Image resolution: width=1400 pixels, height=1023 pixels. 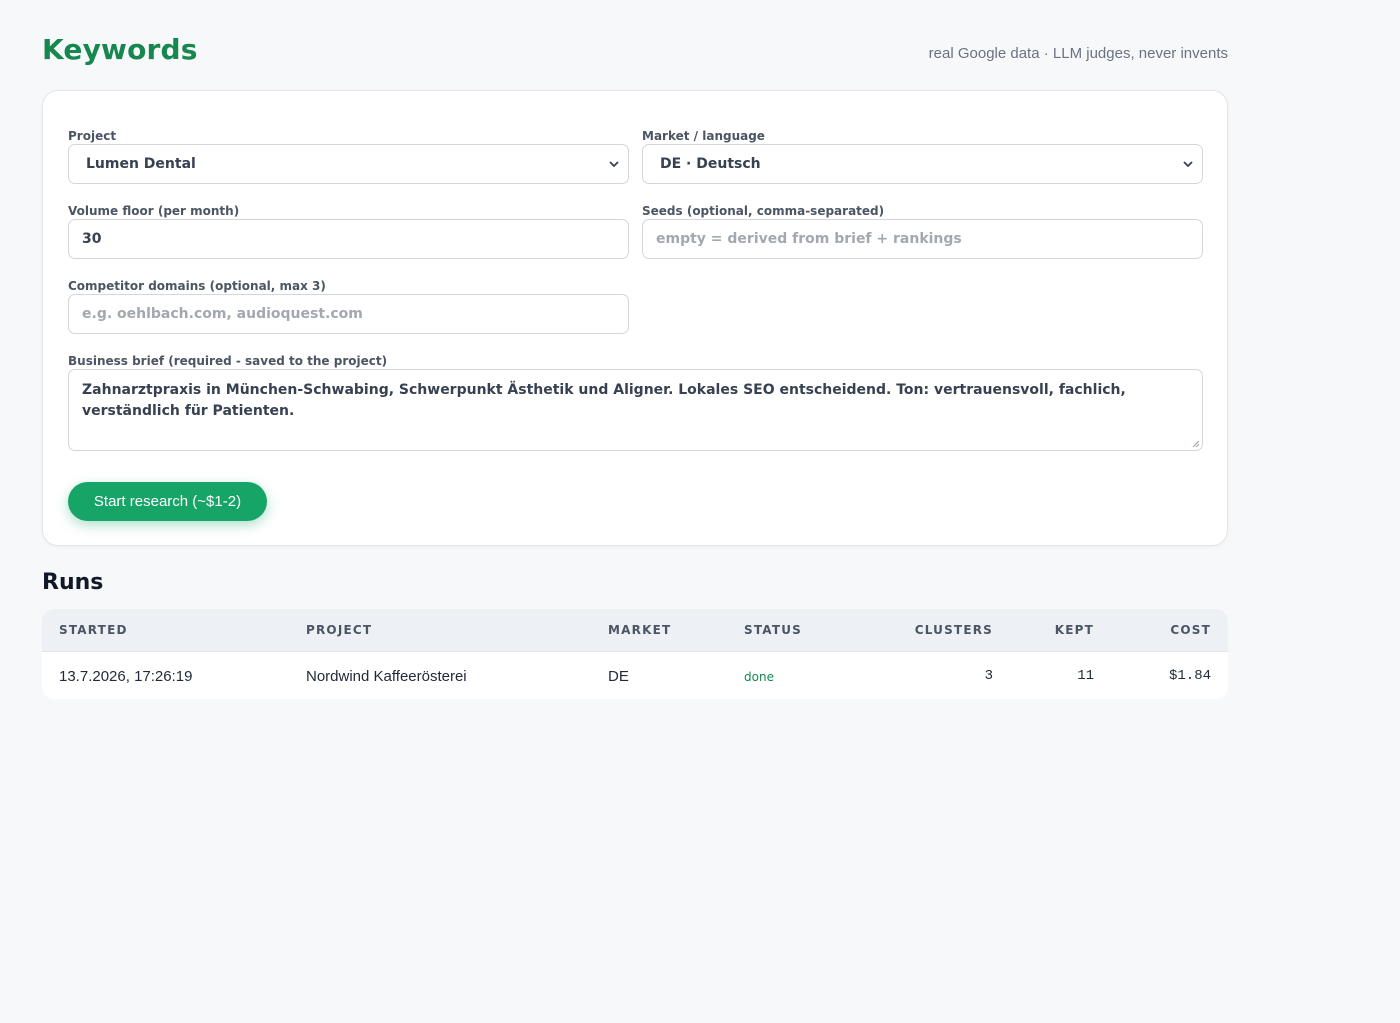 I want to click on cell-cost: $1.84, so click(x=1189, y=676).